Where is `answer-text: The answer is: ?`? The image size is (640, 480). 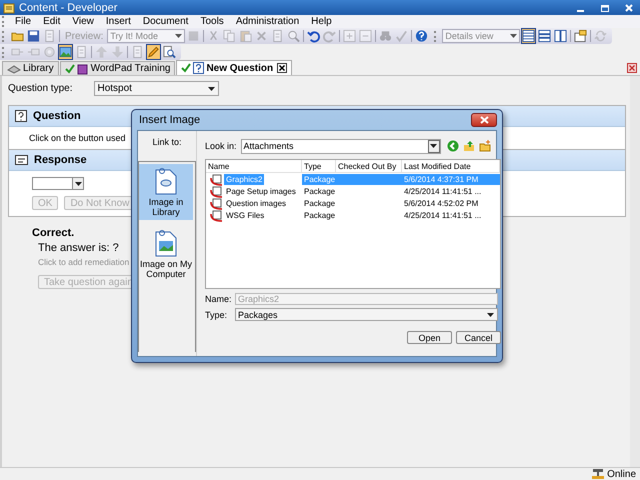
answer-text: The answer is: ? is located at coordinates (78, 248).